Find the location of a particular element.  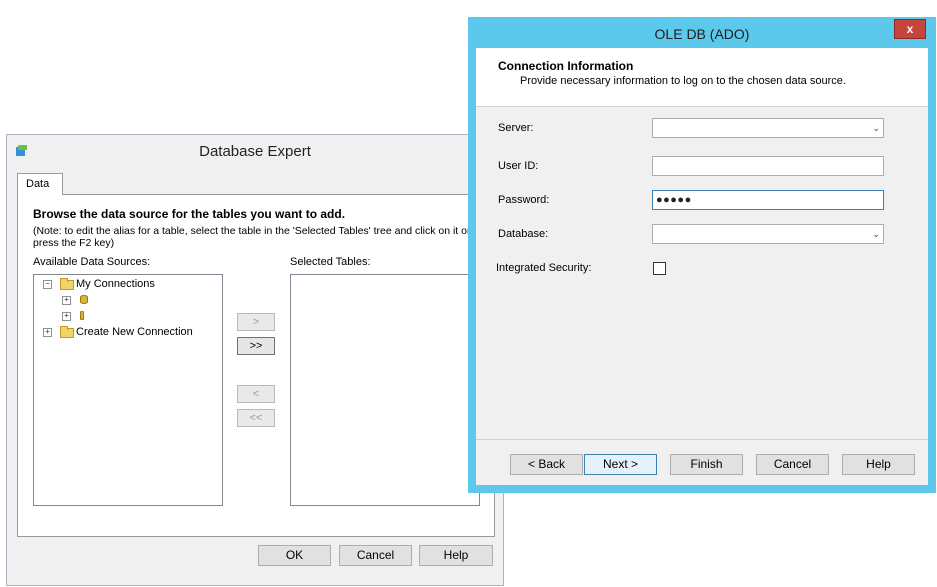

selected-tables-label: Selected Tables: is located at coordinates (330, 262).